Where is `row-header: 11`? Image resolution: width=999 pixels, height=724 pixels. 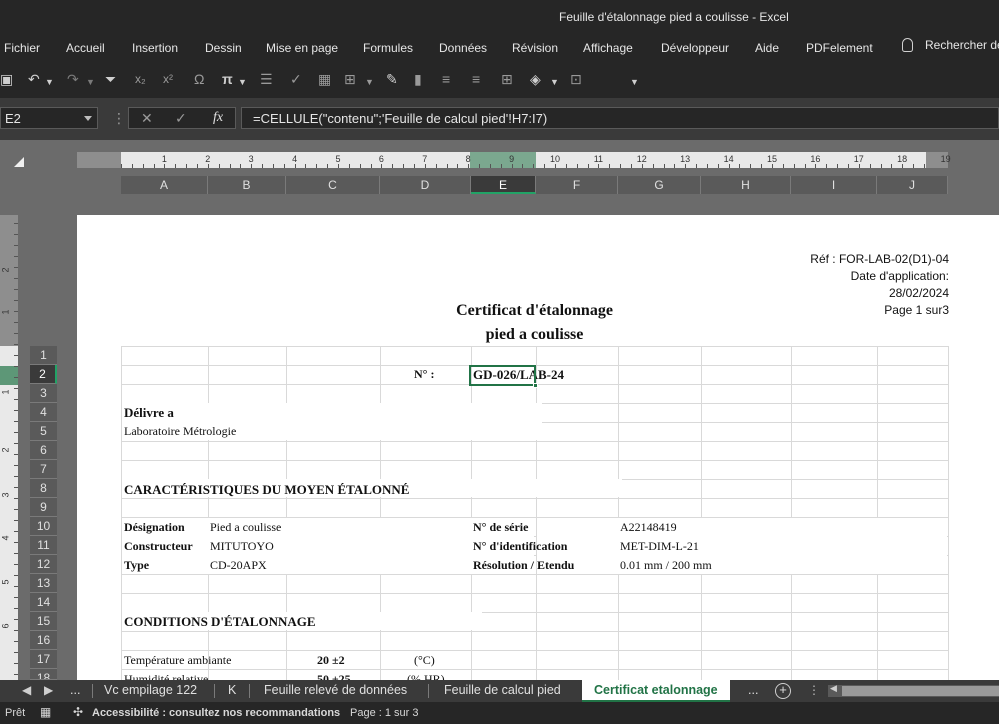
row-header: 11 is located at coordinates (43, 545).